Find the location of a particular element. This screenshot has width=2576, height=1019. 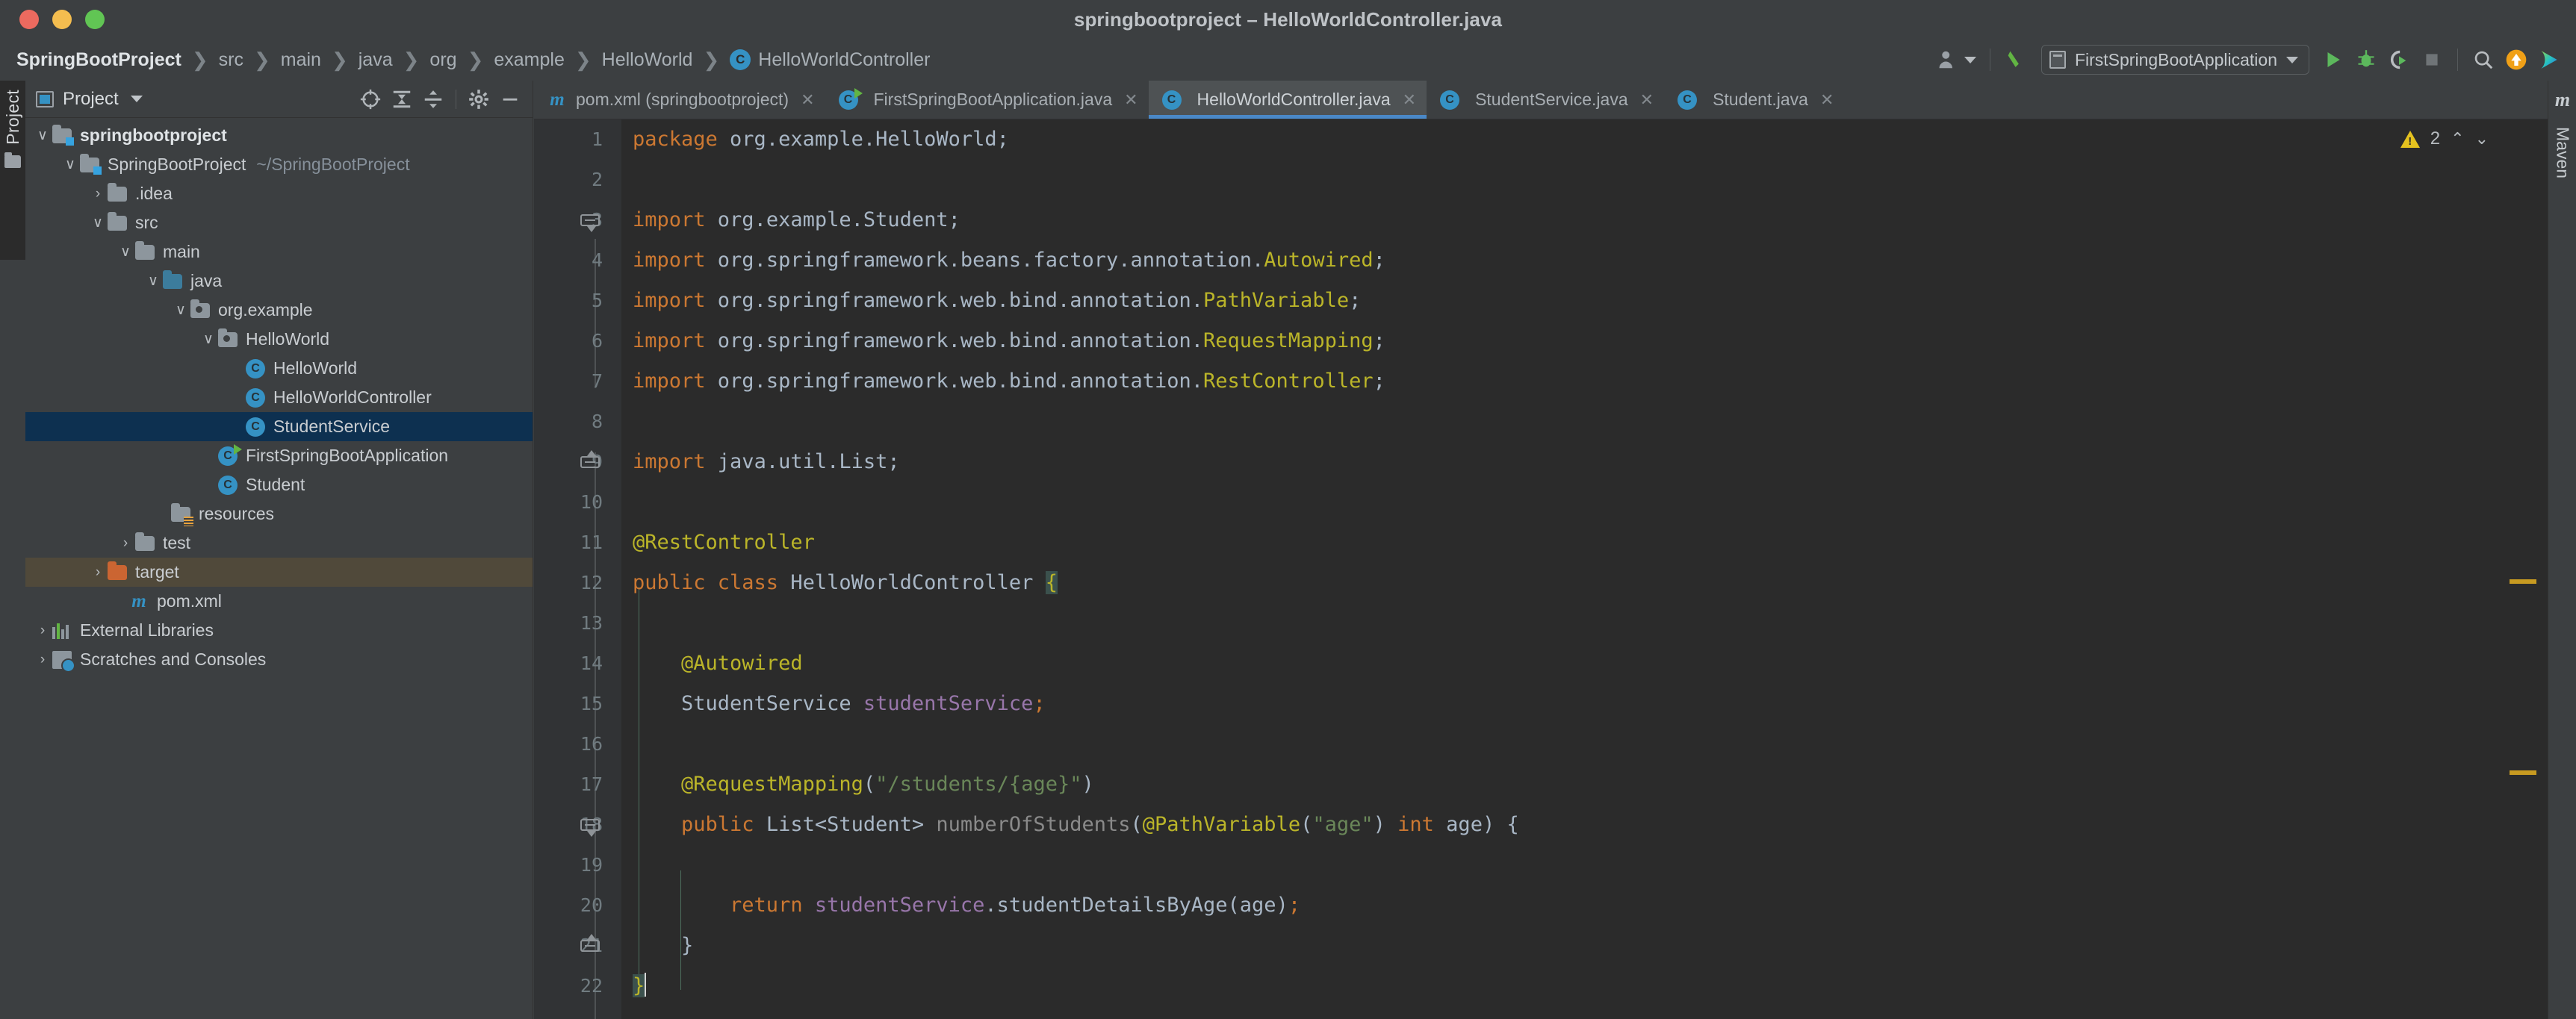

breadcrumb-item-org: org is located at coordinates (442, 60).